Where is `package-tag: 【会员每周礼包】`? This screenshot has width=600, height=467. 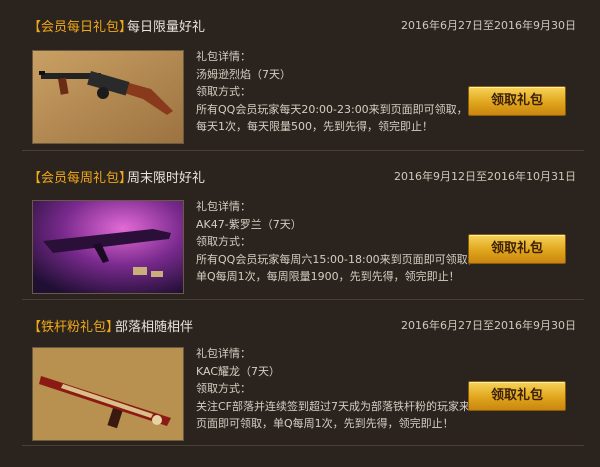
package-tag: 【会员每周礼包】 is located at coordinates (80, 178).